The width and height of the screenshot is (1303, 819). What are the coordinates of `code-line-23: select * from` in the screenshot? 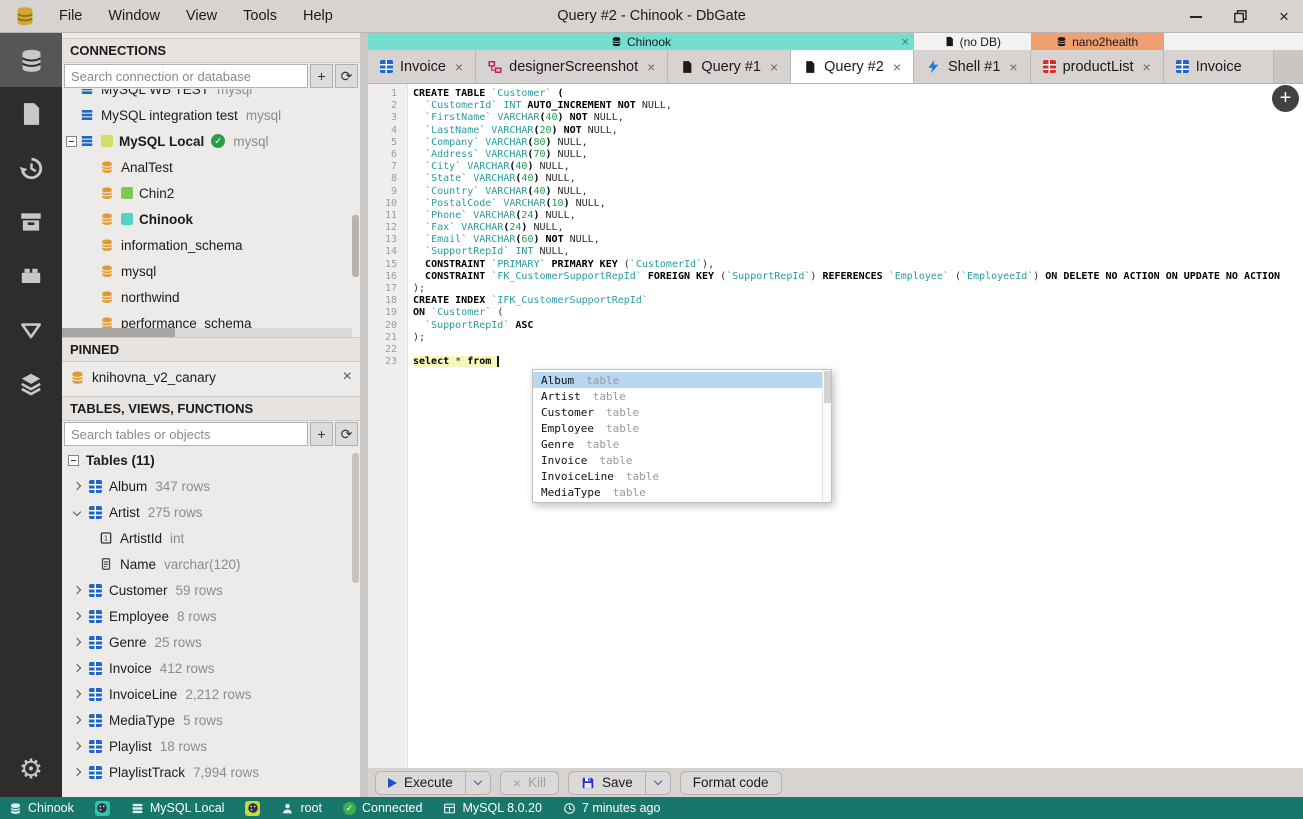 It's located at (858, 362).